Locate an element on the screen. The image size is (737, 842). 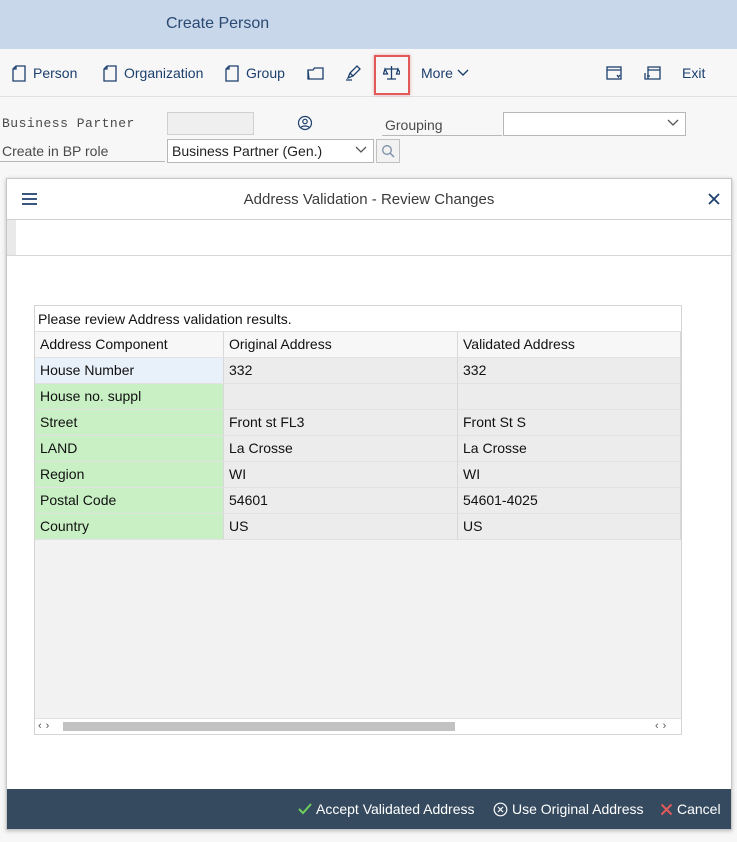
bp-role-value: Business Partner (Gen.) is located at coordinates (247, 151).